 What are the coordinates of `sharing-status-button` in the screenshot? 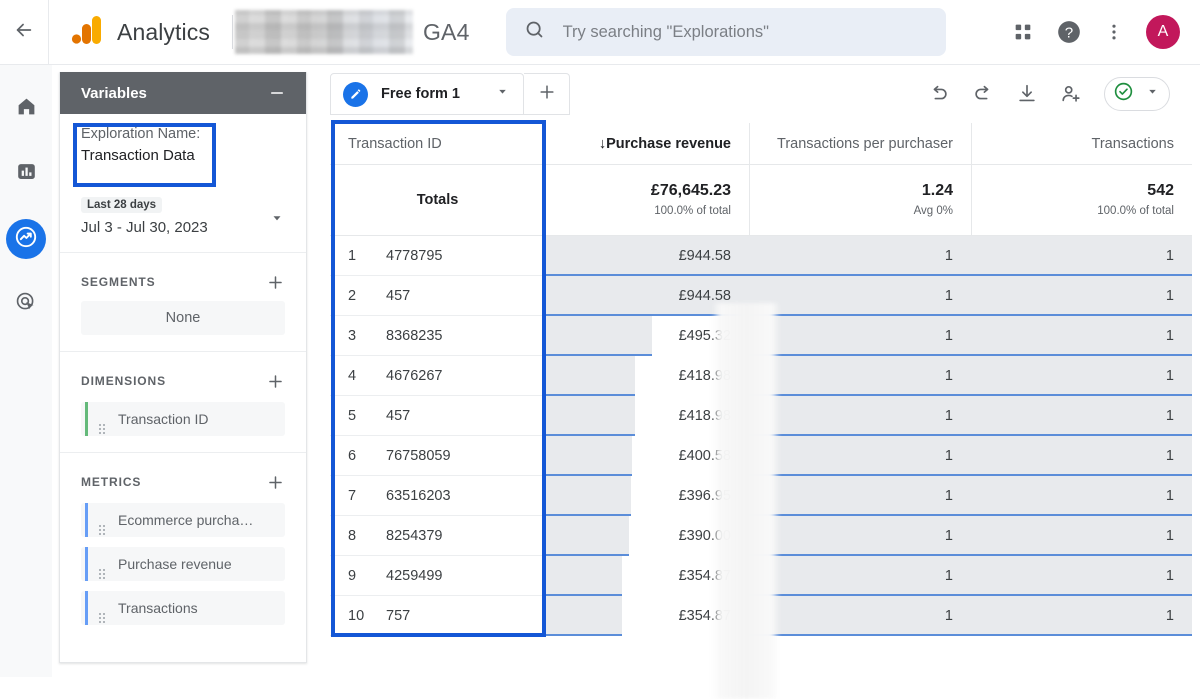 It's located at (1137, 94).